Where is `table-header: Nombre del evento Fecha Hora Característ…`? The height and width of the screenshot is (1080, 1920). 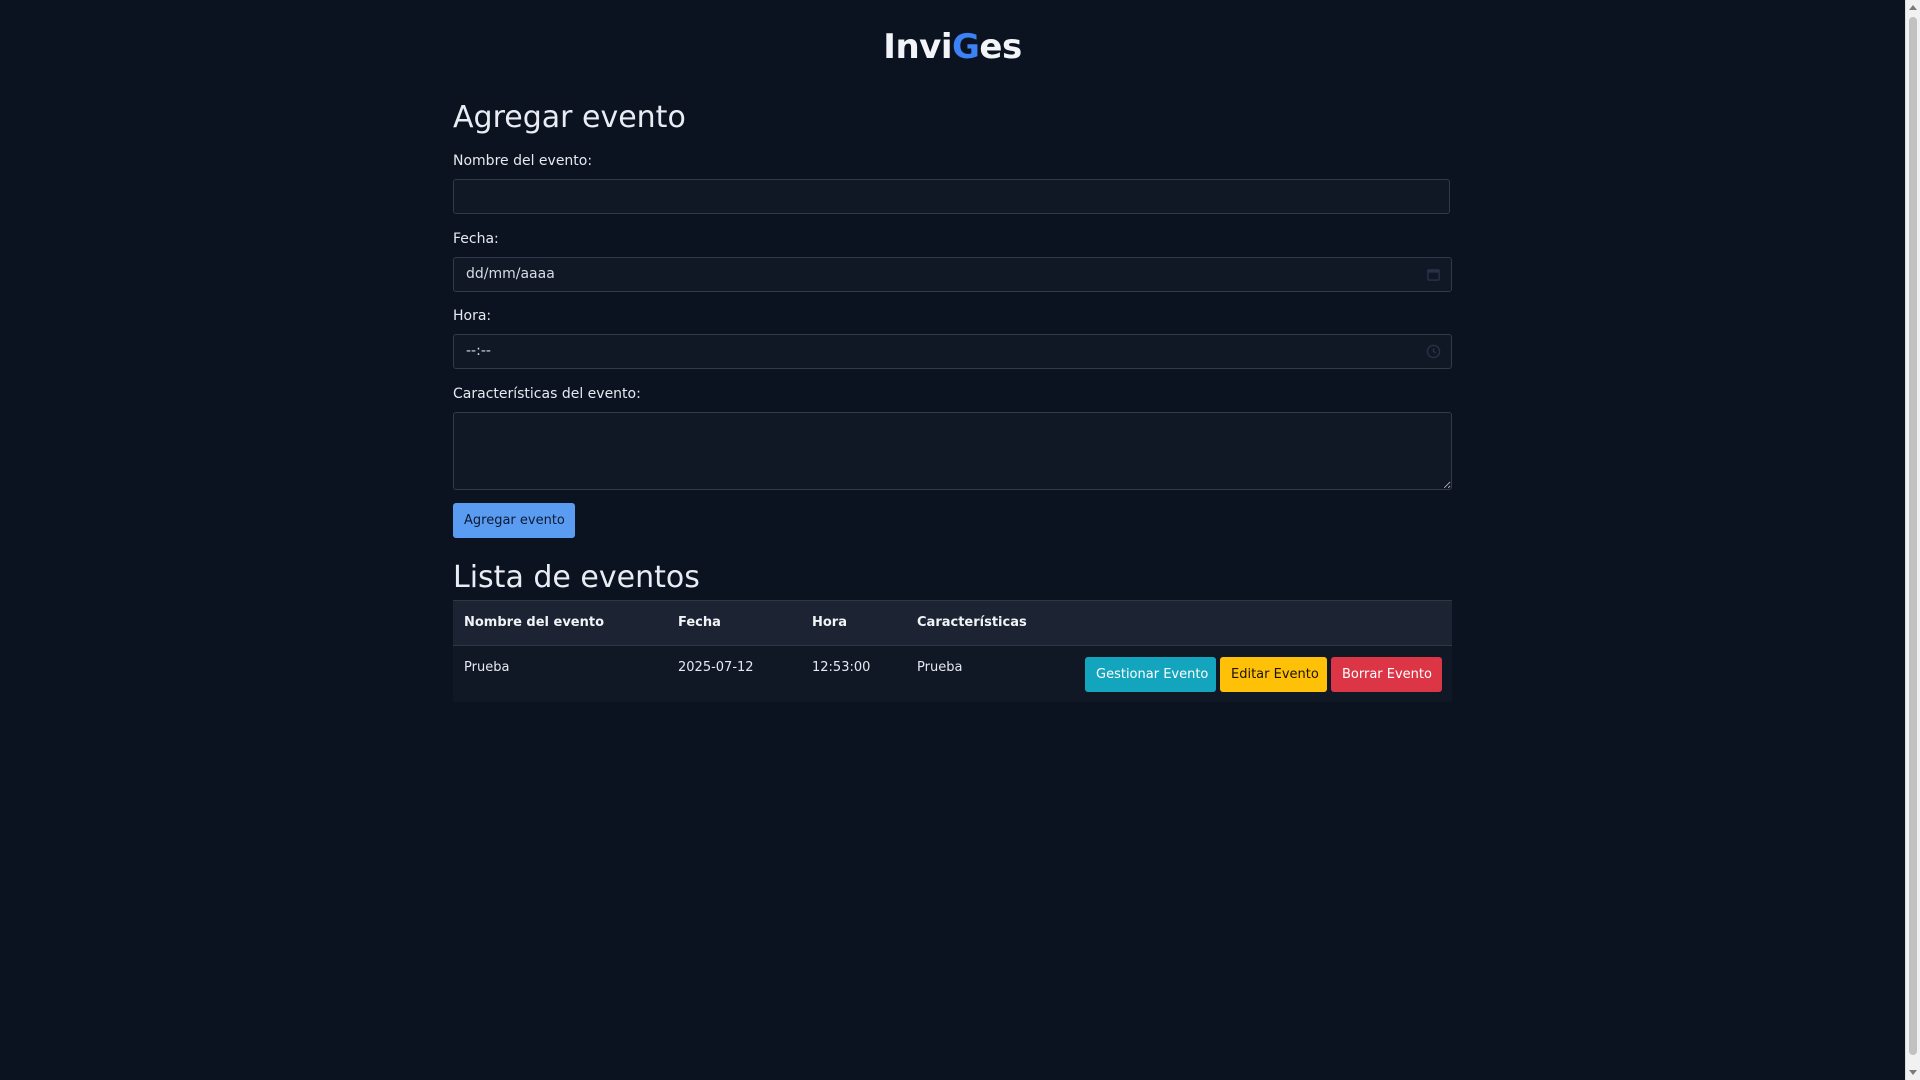 table-header: Nombre del evento Fecha Hora Característ… is located at coordinates (952, 623).